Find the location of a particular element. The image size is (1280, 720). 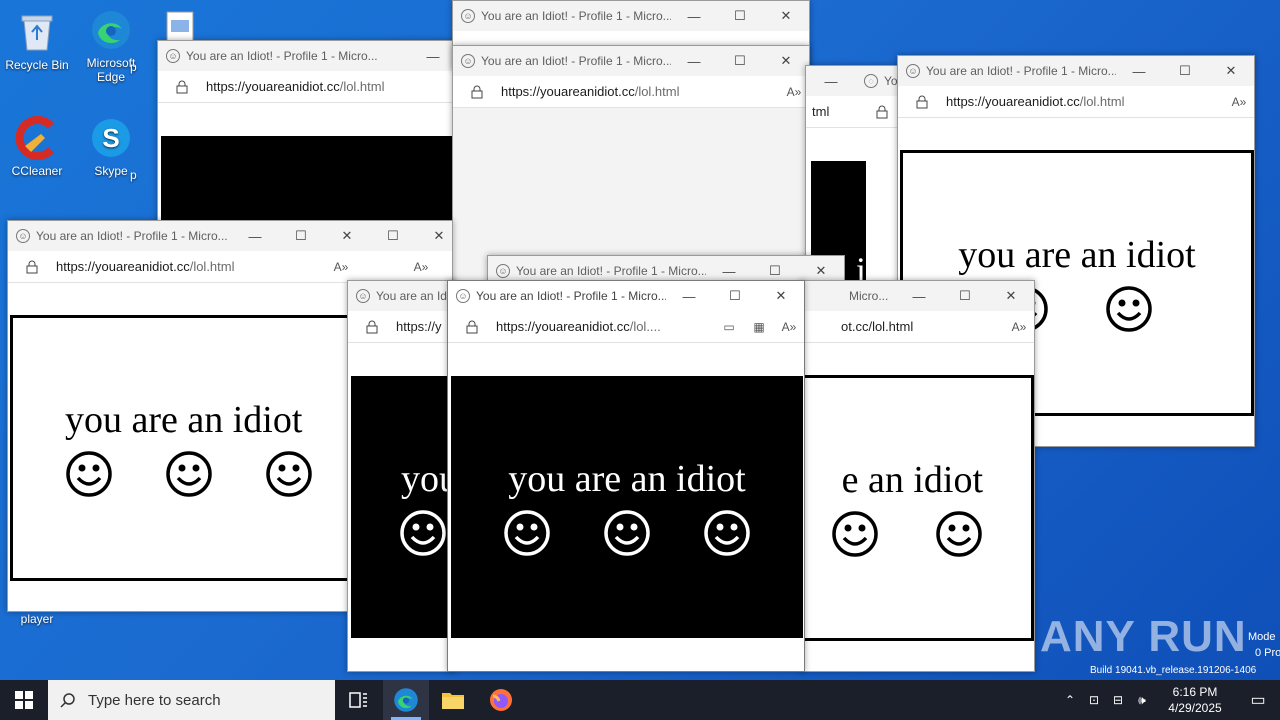

taskbar-file-explorer is located at coordinates (453, 700).